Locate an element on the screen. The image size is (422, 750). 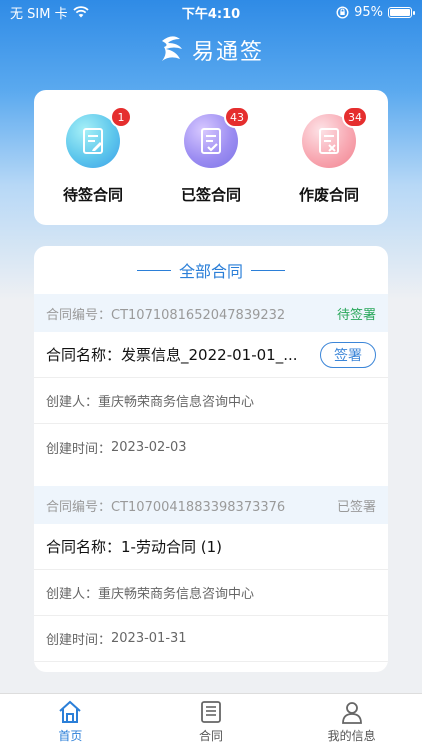
contract-name: 1-劳动合同 (1) is located at coordinates (171, 547).